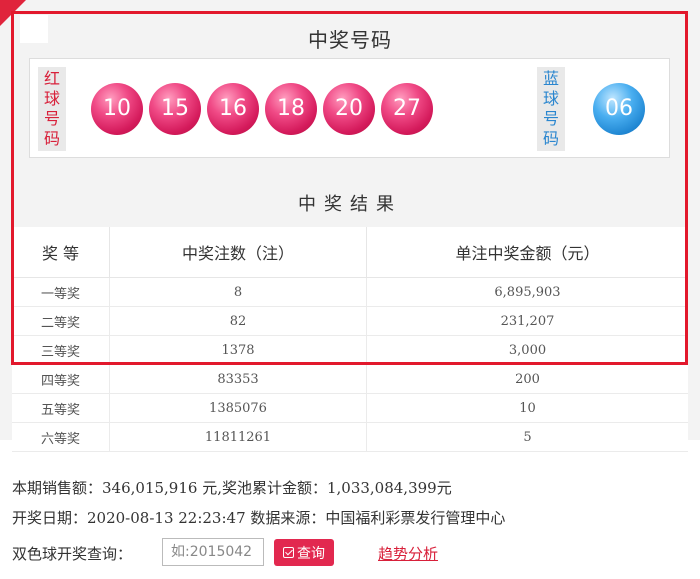 This screenshot has height=579, width=700. I want to click on table-header-row: 奖 等 中奖注数（注） 单注中奖金额（元）, so click(350, 252).